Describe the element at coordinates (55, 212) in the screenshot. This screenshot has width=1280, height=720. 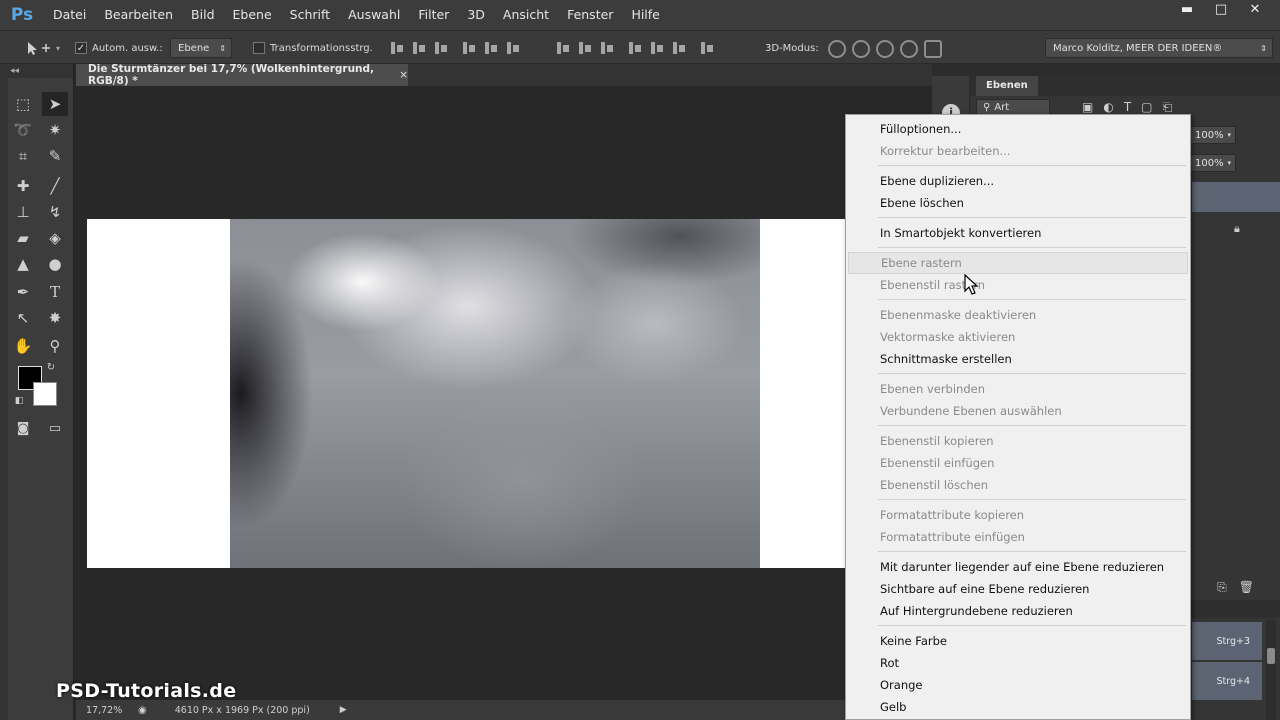
I see `history-brush-tool-icon: ↯` at that location.